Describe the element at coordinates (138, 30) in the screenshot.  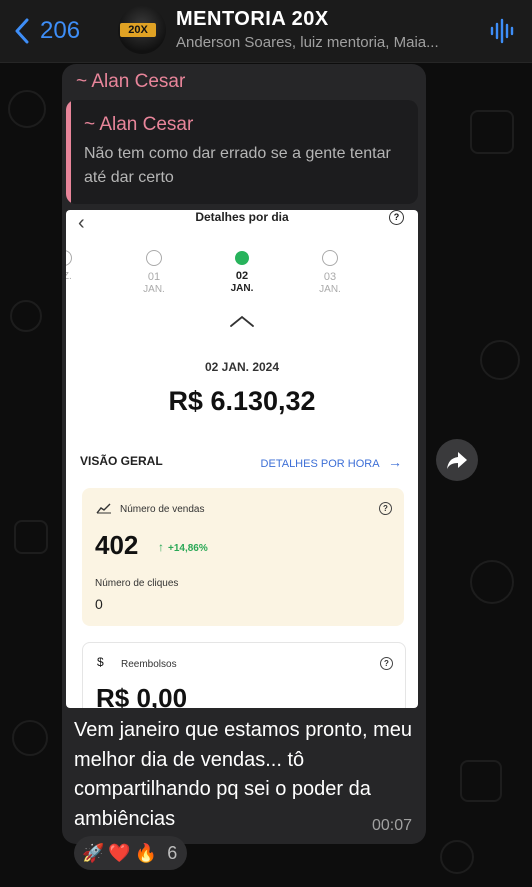
I see `avatar-logo: 20X` at that location.